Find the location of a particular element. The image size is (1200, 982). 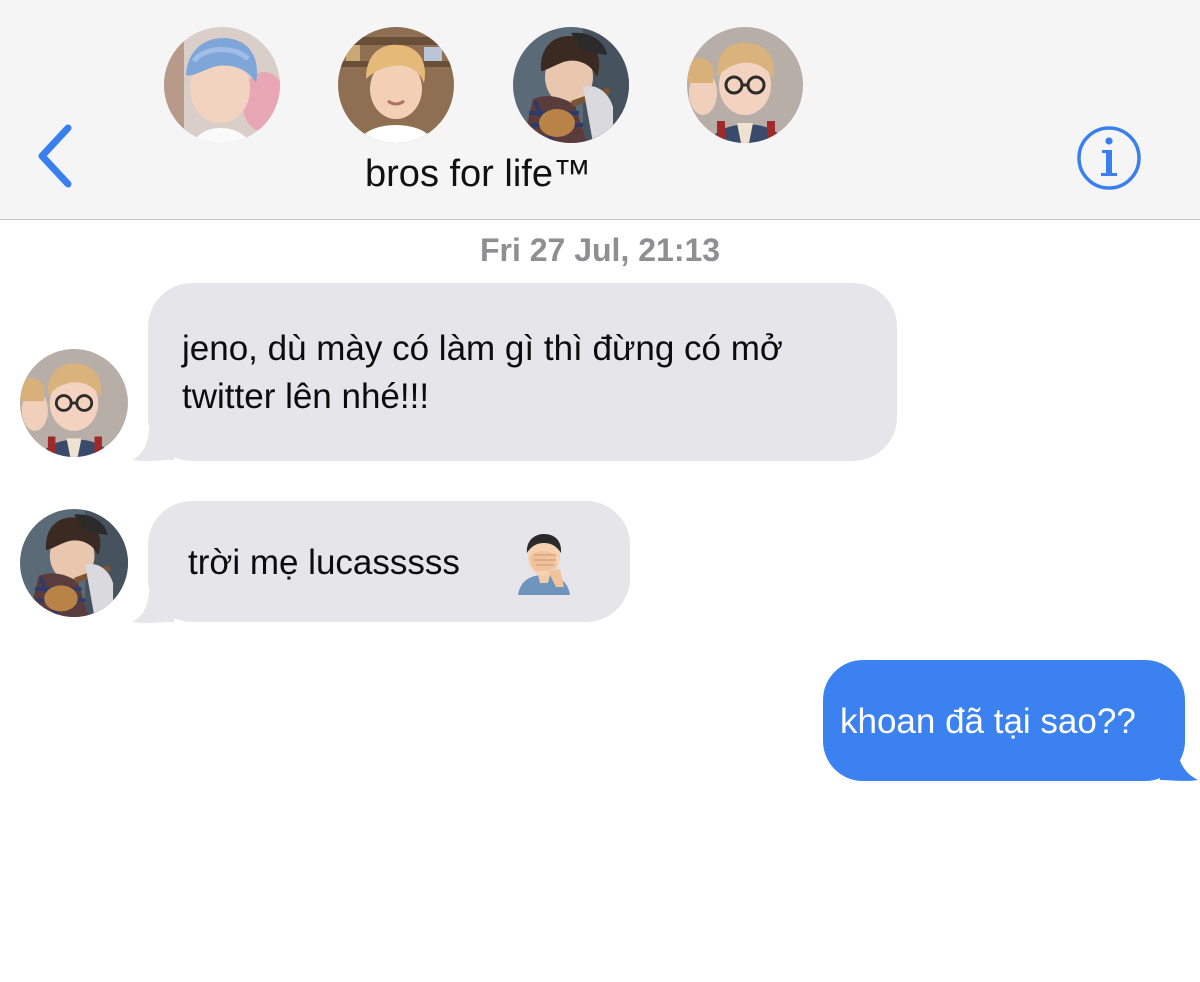

chevron-left-icon is located at coordinates (55, 156).